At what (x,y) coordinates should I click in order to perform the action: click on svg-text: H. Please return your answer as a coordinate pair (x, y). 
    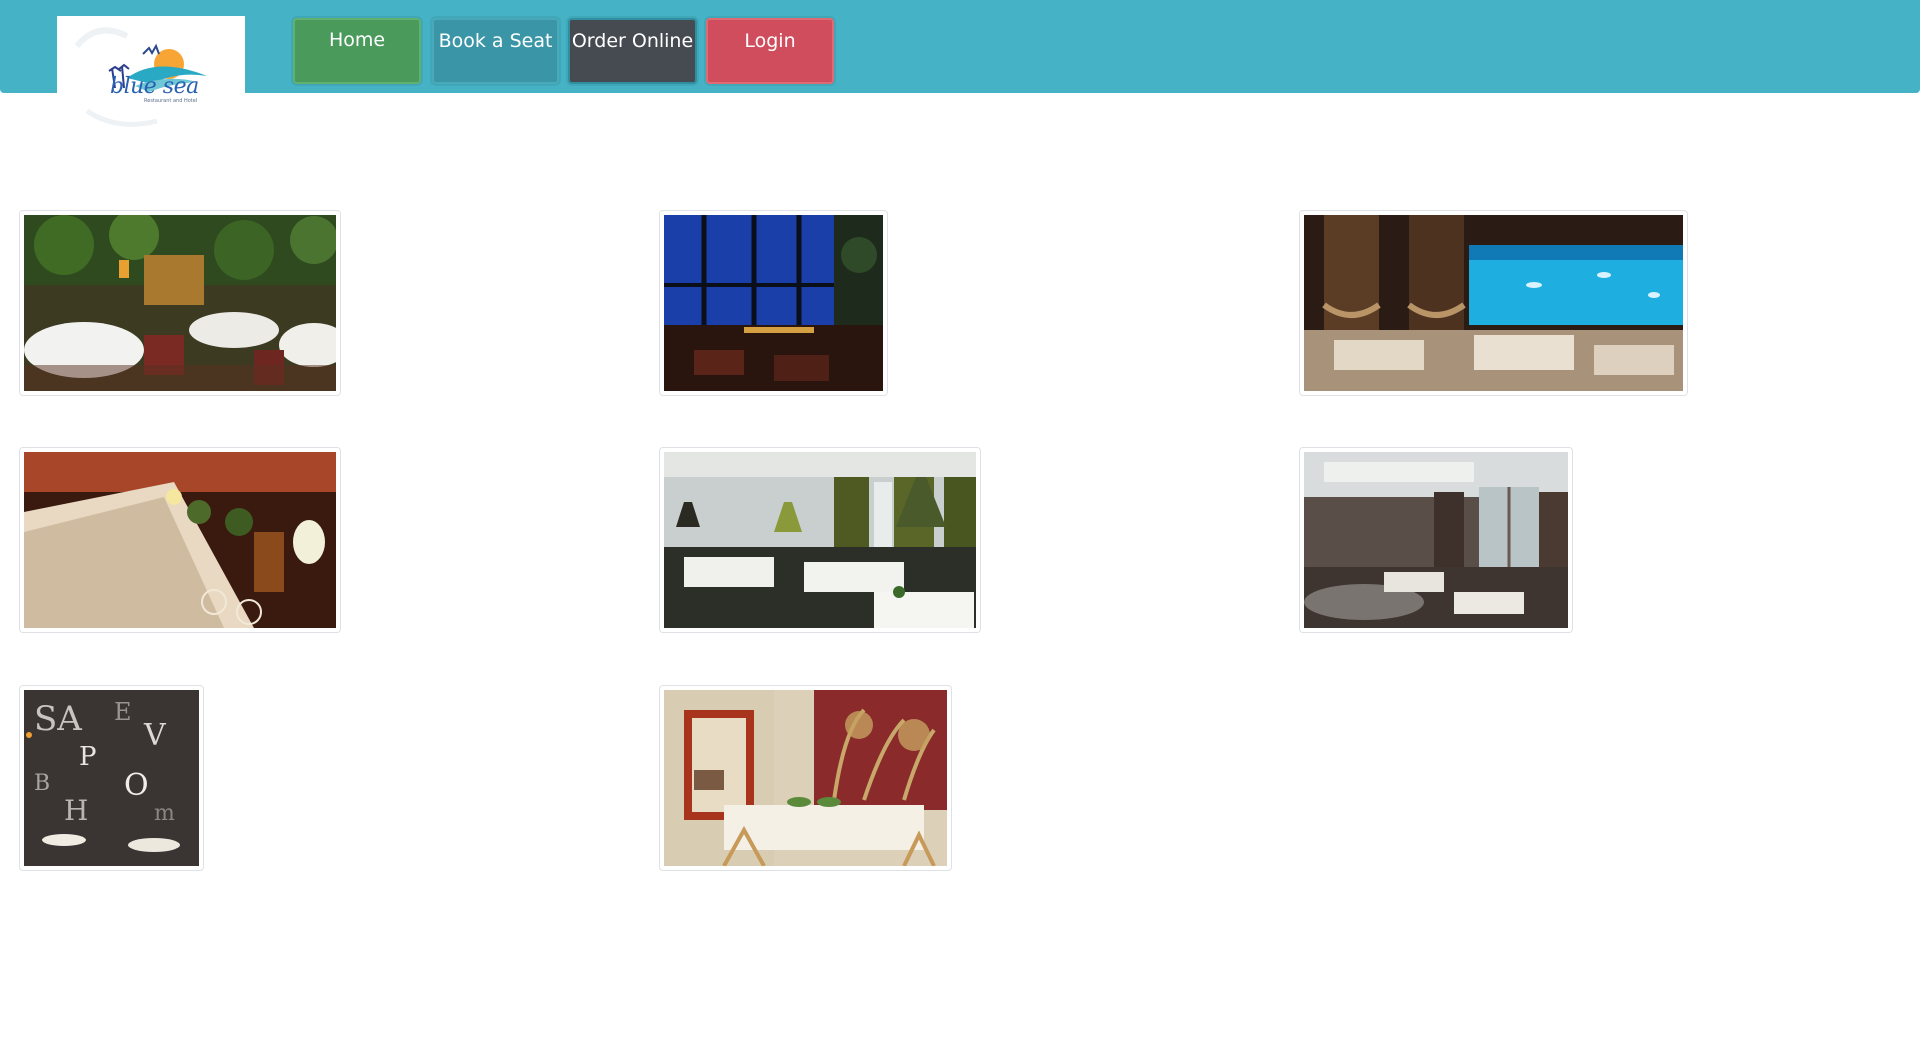
    Looking at the image, I should click on (76, 810).